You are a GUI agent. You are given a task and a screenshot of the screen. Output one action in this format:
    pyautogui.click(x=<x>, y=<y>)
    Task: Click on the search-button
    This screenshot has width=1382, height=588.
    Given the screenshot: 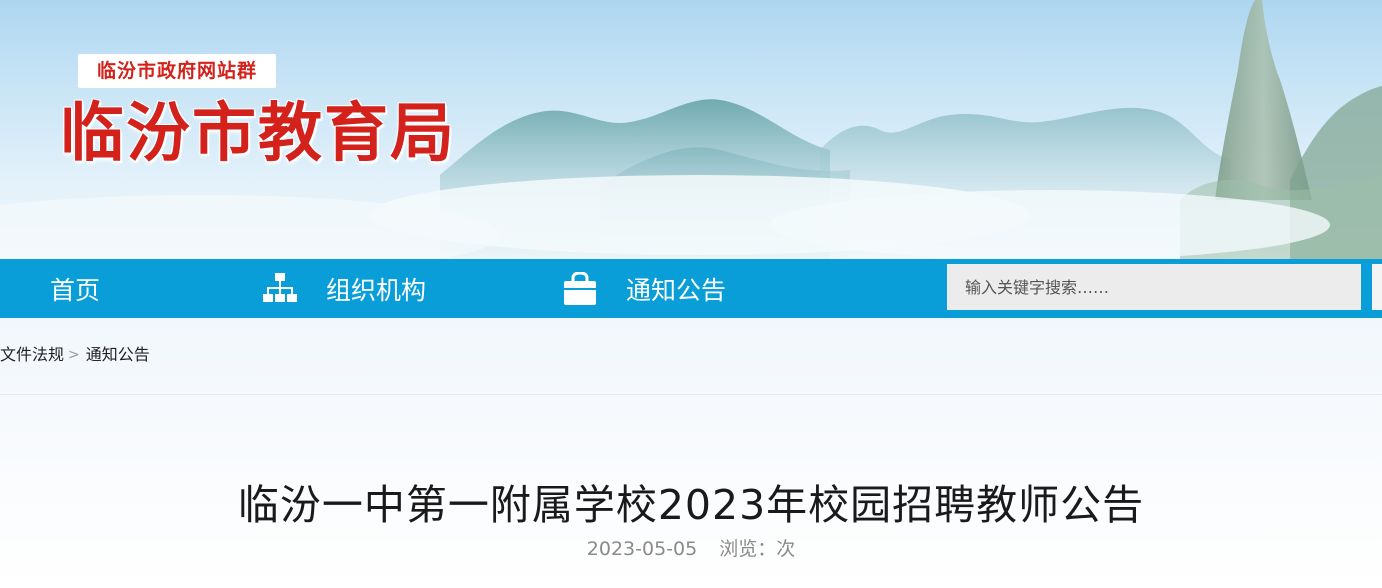 What is the action you would take?
    pyautogui.click(x=1377, y=287)
    